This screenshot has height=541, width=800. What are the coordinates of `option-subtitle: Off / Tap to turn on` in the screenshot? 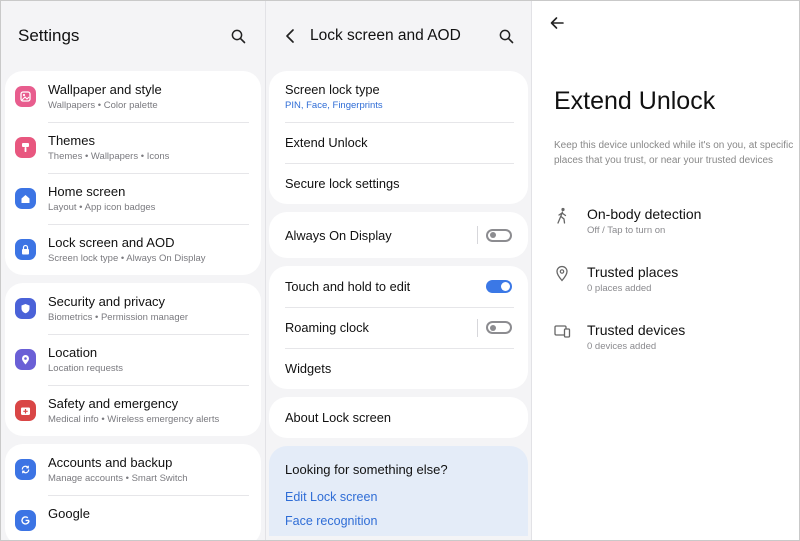 It's located at (626, 230).